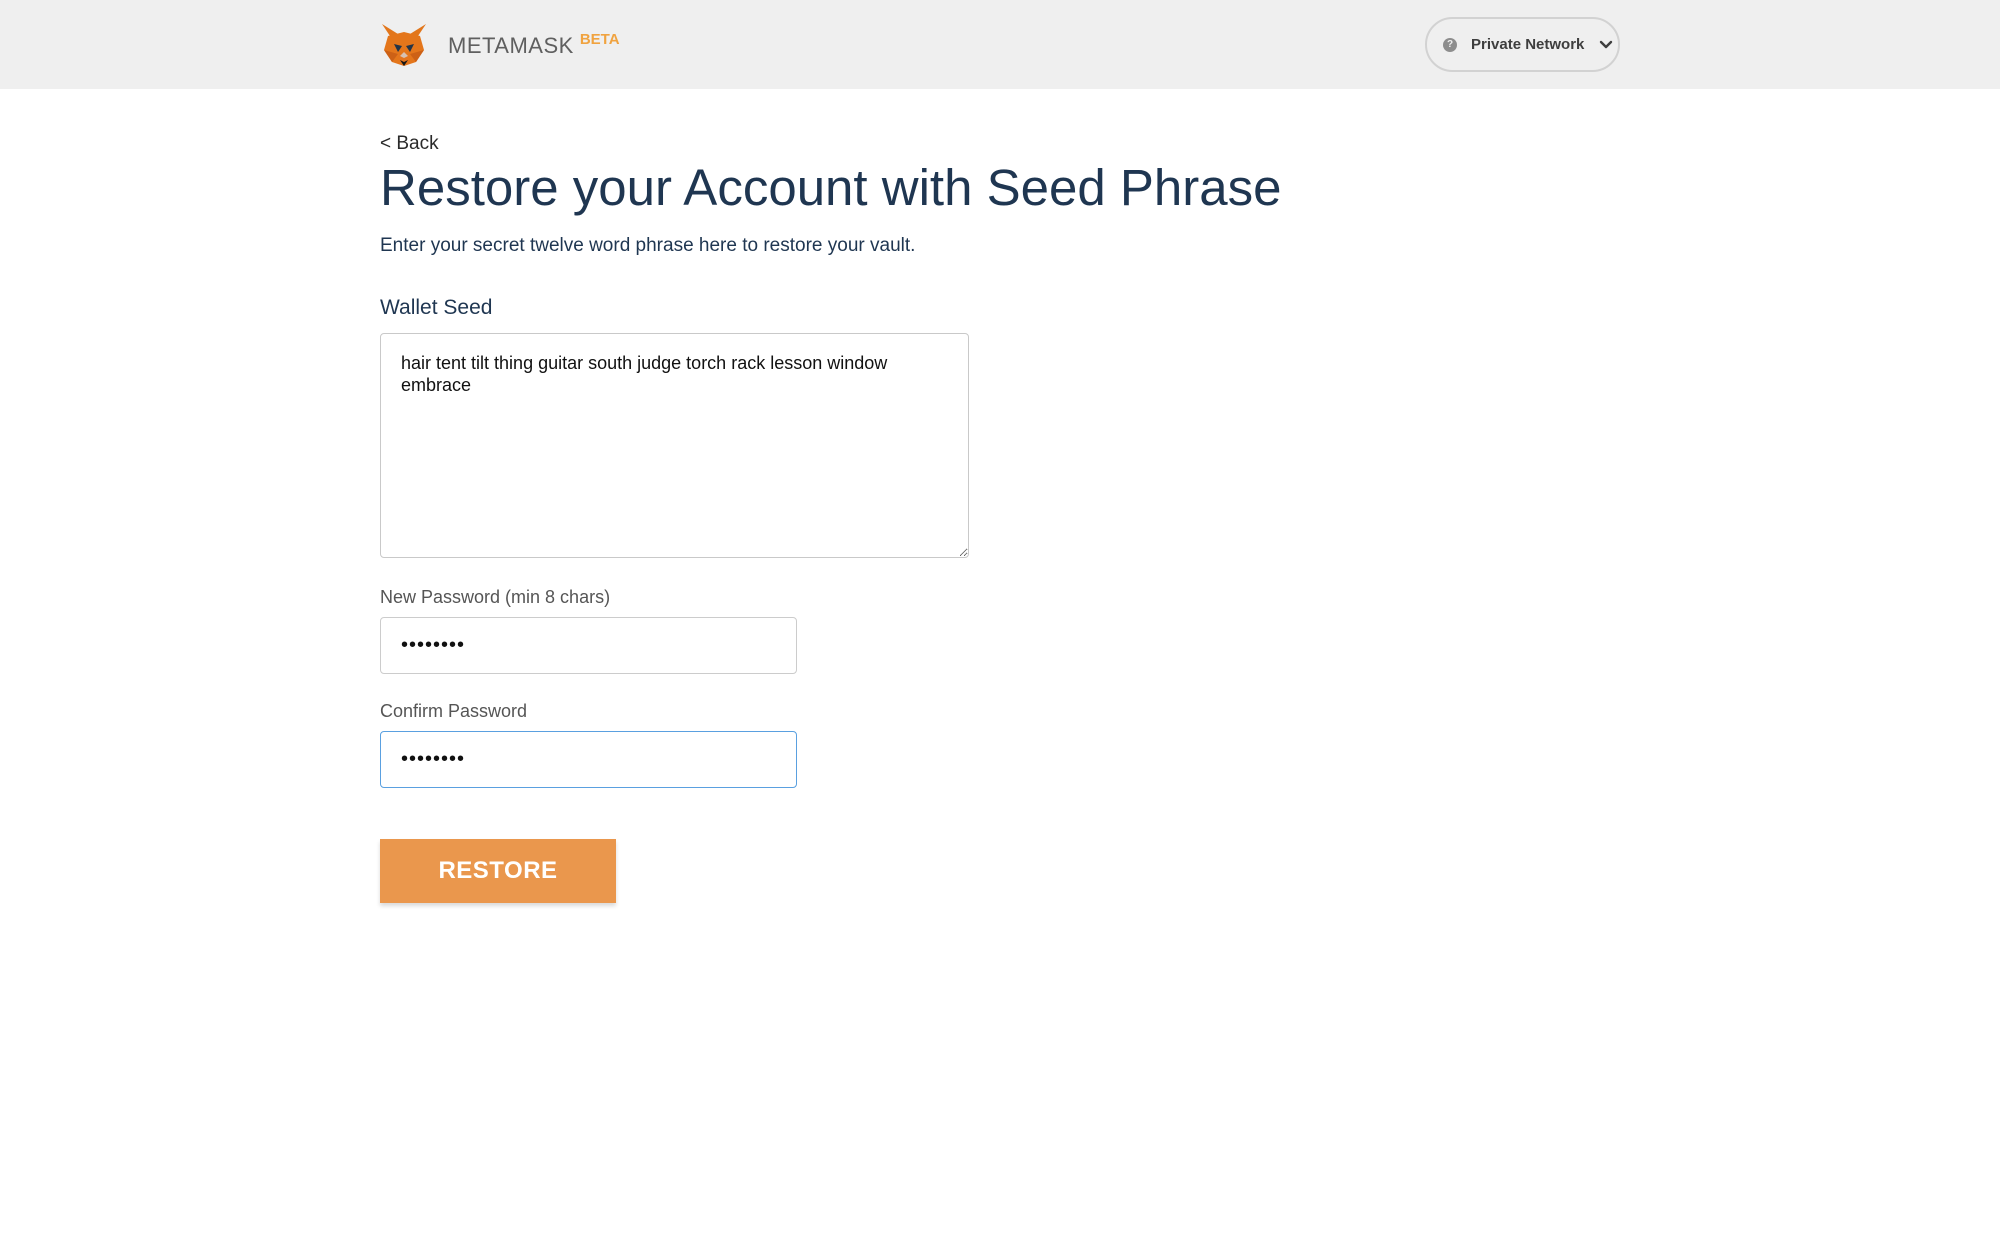  What do you see at coordinates (404, 45) in the screenshot?
I see `fox-logo-icon` at bounding box center [404, 45].